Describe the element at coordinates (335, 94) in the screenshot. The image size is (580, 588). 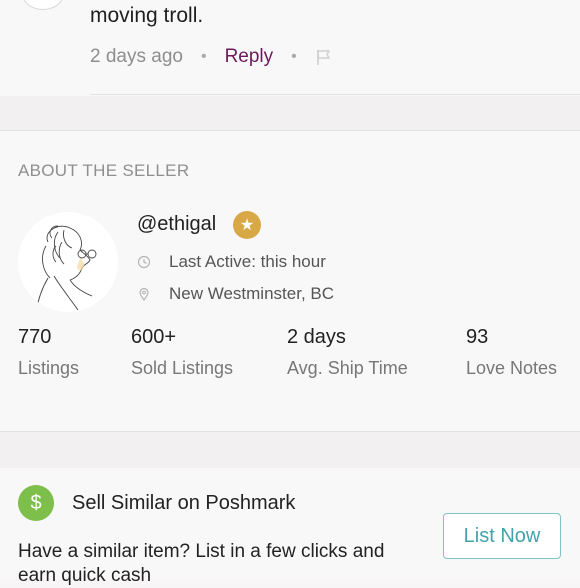
I see `comment-divider` at that location.